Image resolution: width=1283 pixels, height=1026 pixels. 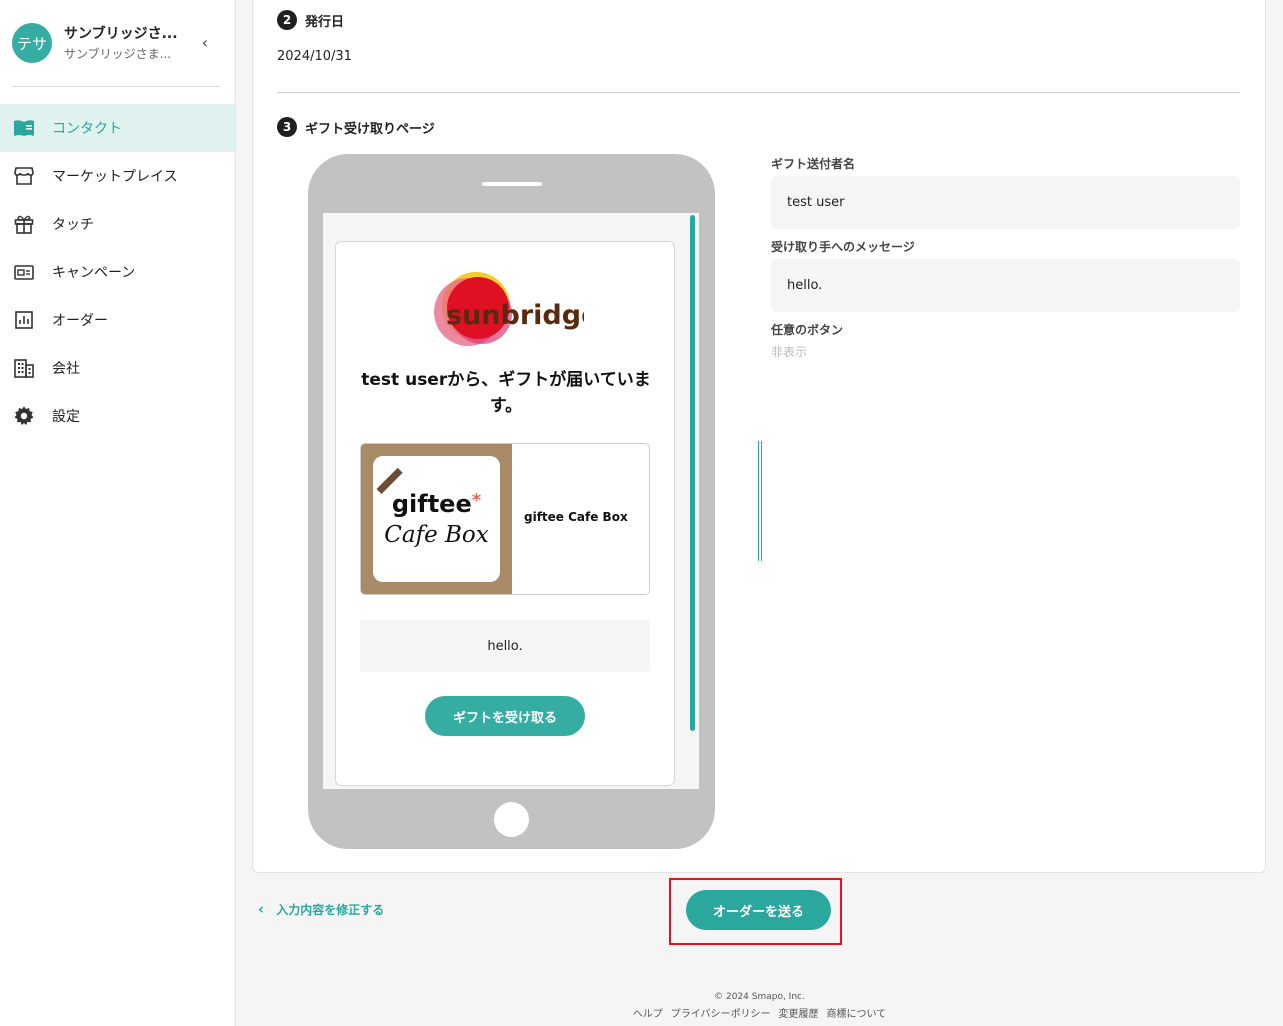 I want to click on sender-name-label: ギフト送付者名, so click(x=813, y=164).